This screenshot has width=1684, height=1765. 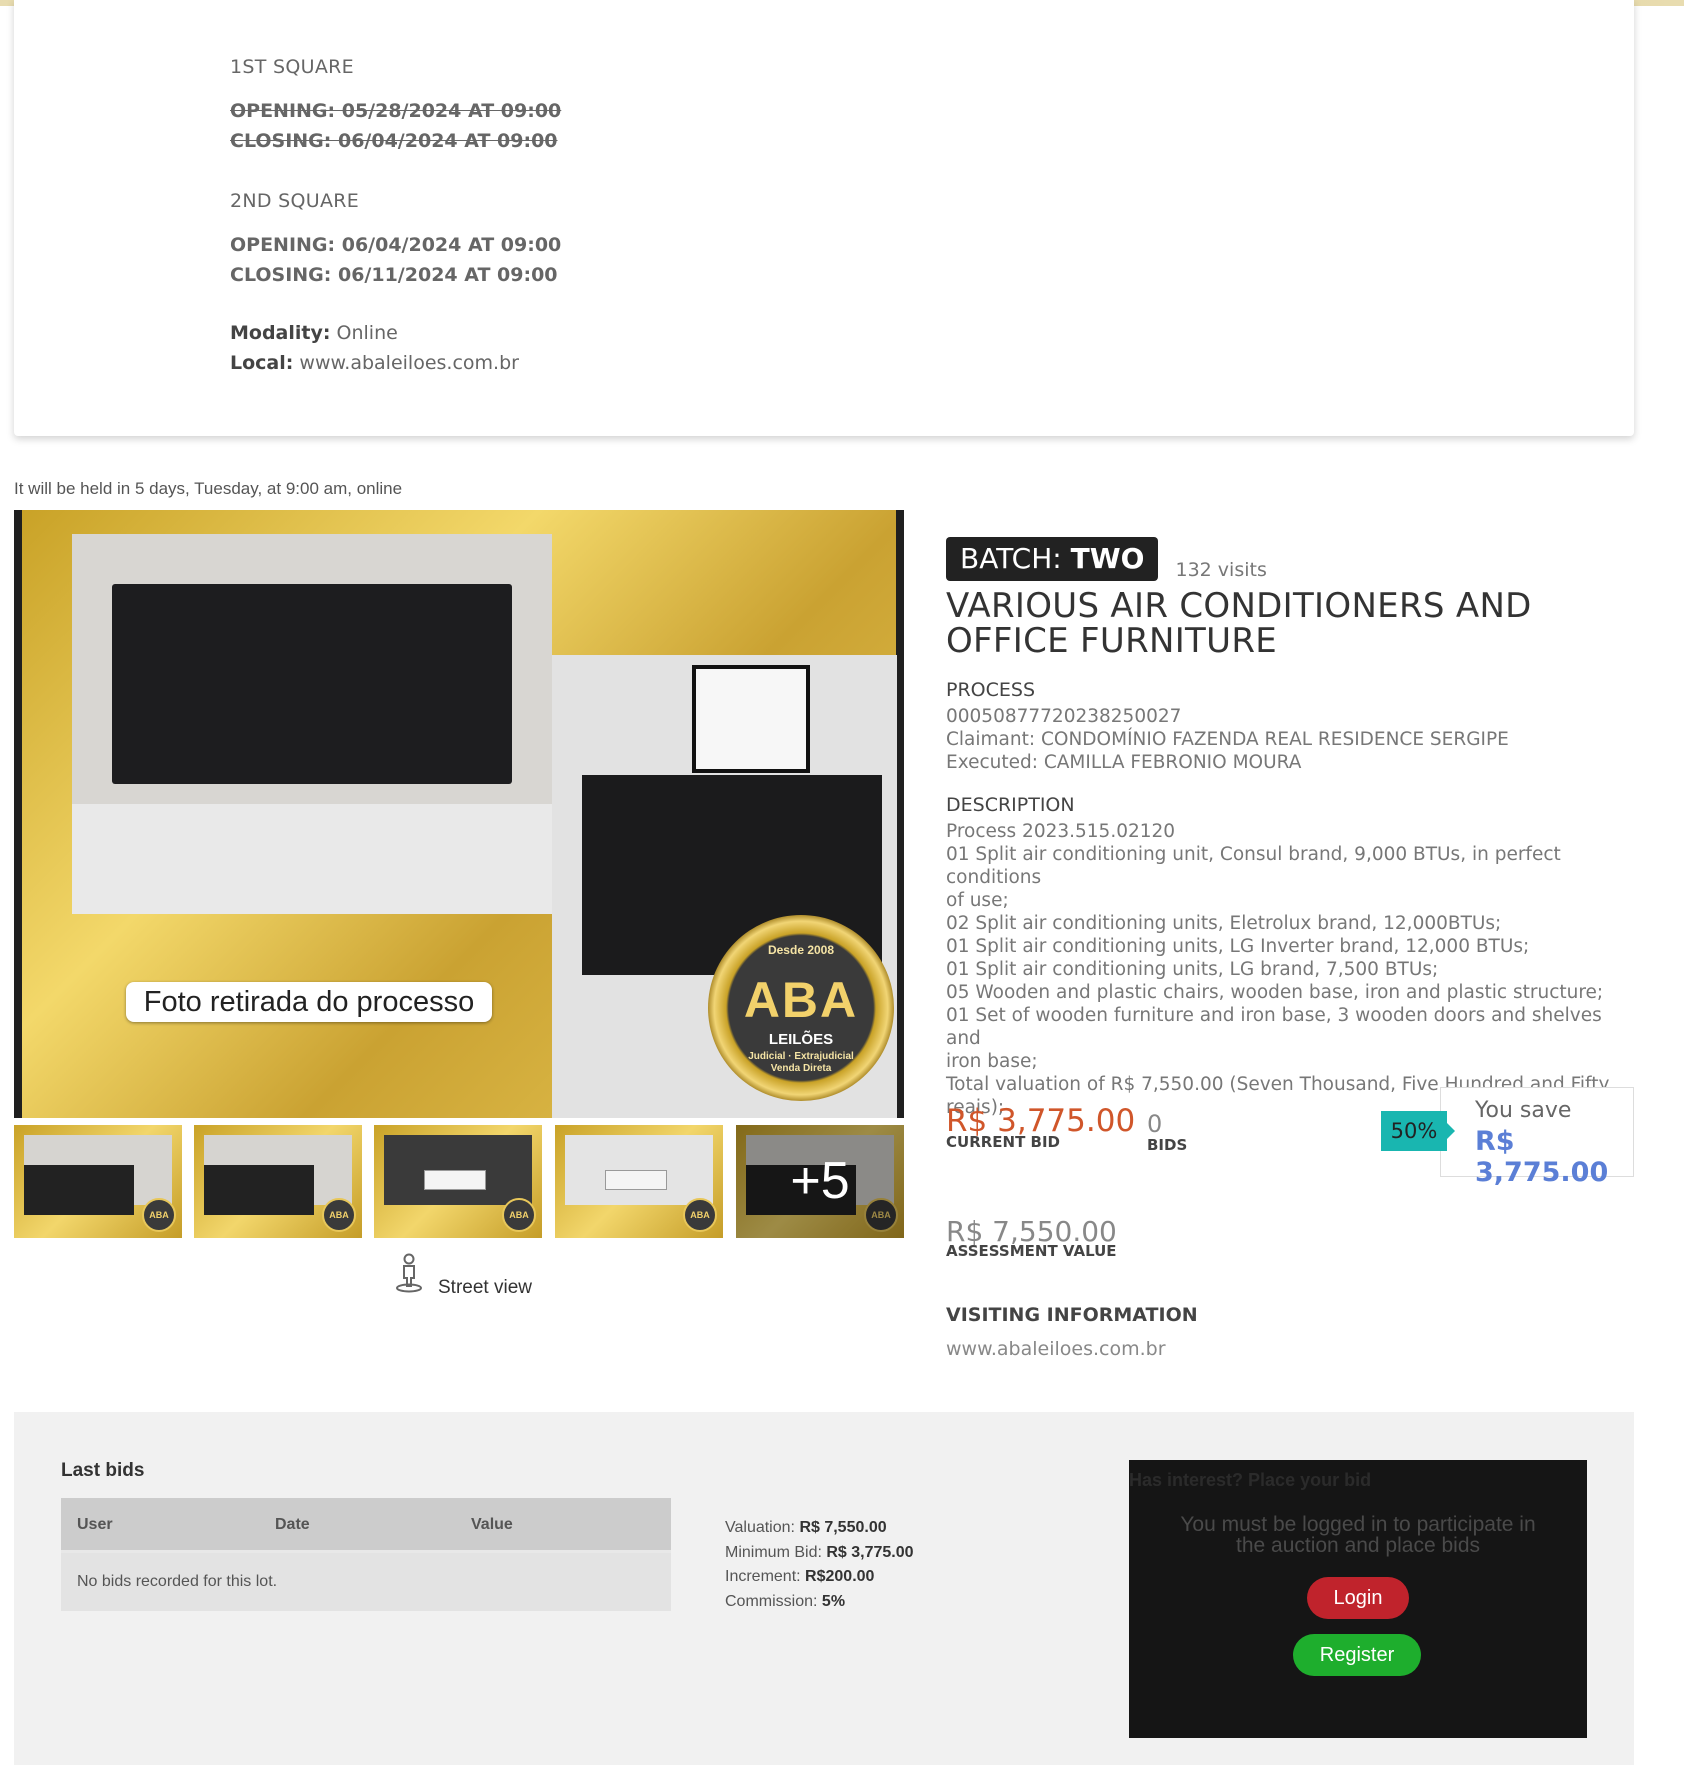 What do you see at coordinates (485, 1287) in the screenshot?
I see `street-view-label: Street view` at bounding box center [485, 1287].